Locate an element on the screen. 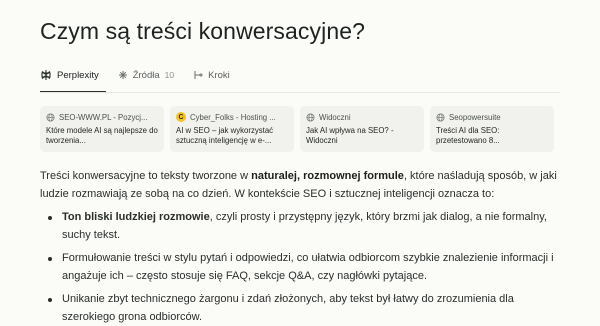 The height and width of the screenshot is (326, 600). intro-bold: naturalej, rozmownej formule is located at coordinates (327, 176).